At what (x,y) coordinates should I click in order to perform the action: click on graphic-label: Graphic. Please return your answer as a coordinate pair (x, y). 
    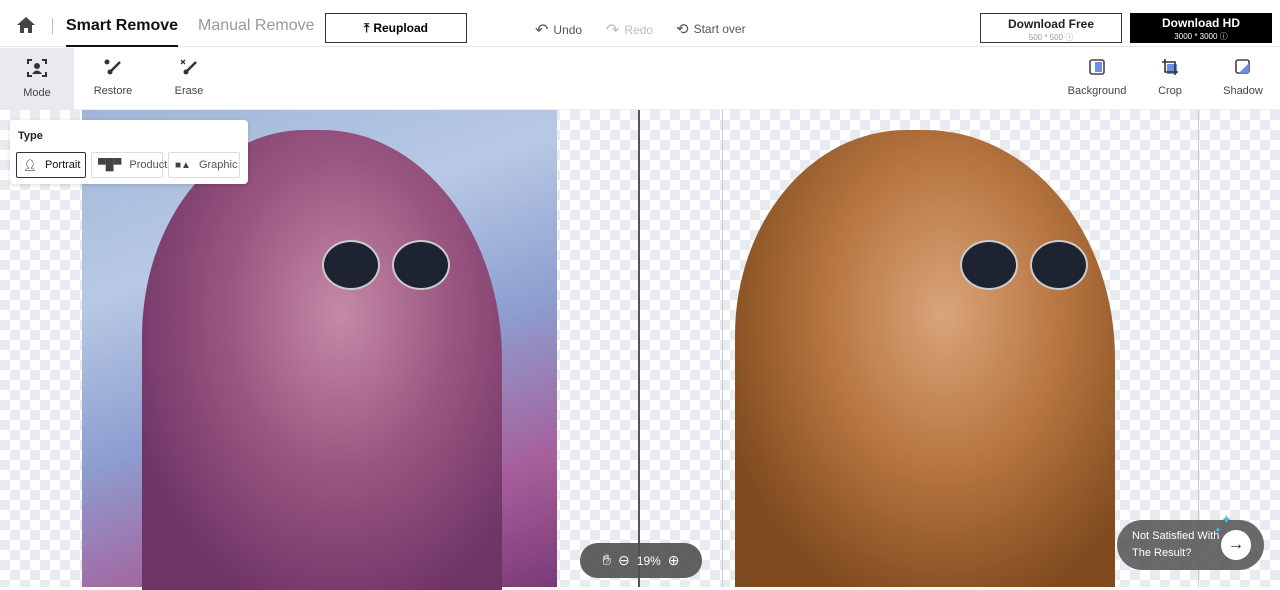
    Looking at the image, I should click on (218, 165).